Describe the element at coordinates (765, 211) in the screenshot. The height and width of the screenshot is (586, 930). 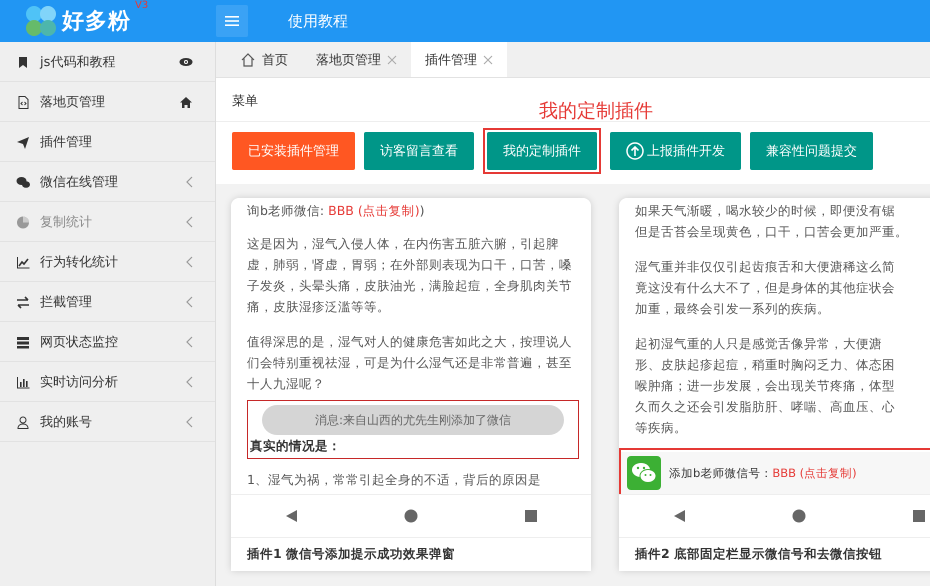
I see `article-text-line: 如果天气渐暖，喝水较少的时候，即便没有锯` at that location.